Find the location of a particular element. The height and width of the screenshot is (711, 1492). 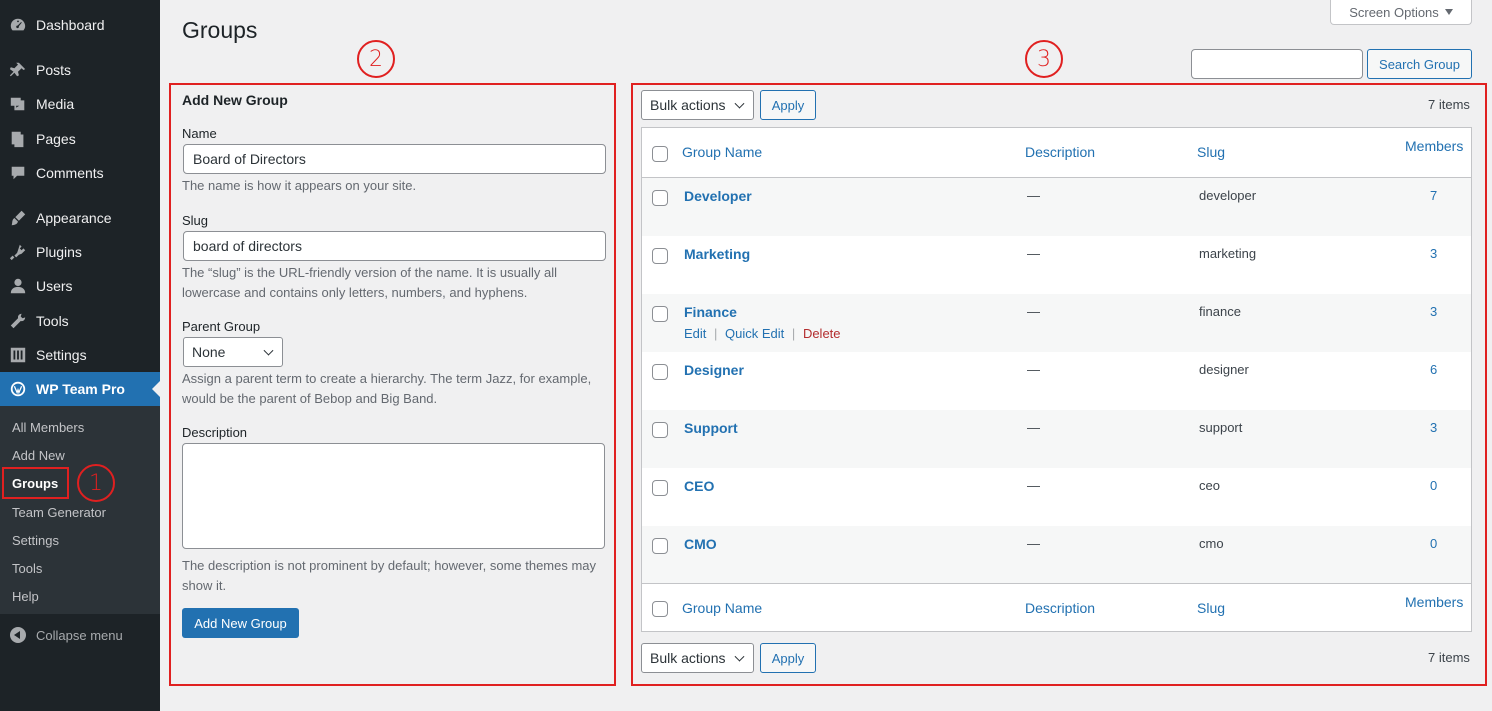

group-slug: cmo is located at coordinates (1211, 543).